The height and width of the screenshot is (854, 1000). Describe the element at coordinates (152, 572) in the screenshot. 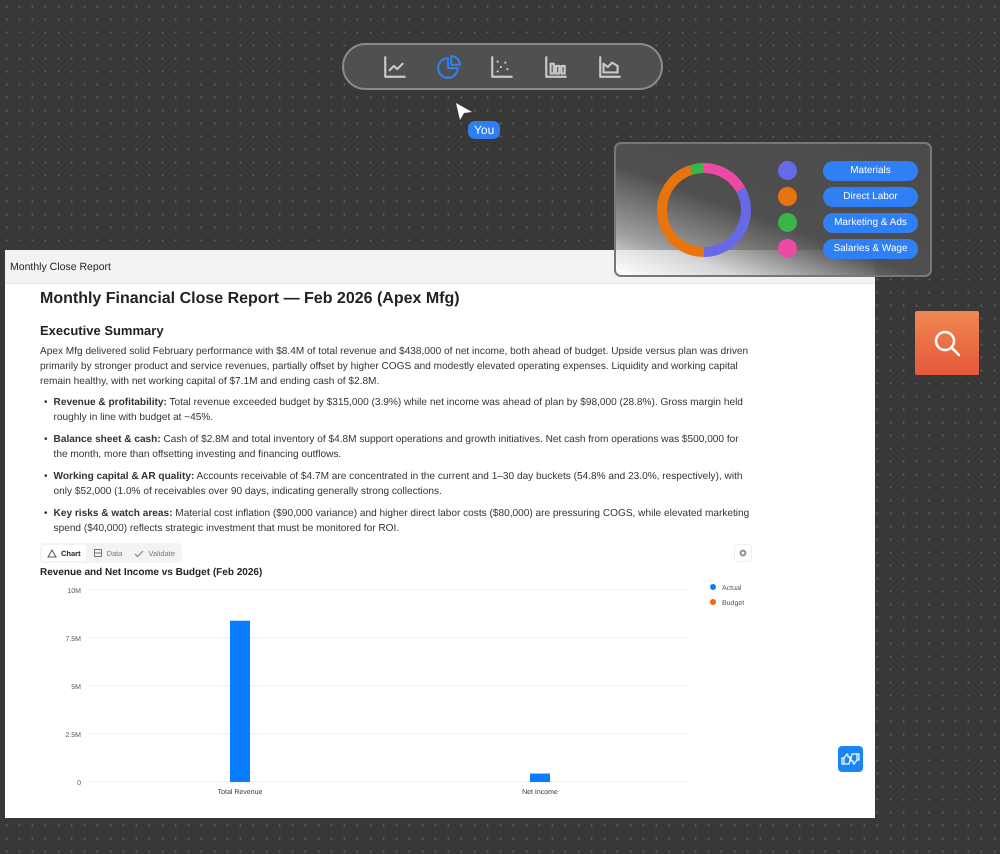

I see `chart-title: Revenue and Net Income vs Budget (Feb 2026)` at that location.